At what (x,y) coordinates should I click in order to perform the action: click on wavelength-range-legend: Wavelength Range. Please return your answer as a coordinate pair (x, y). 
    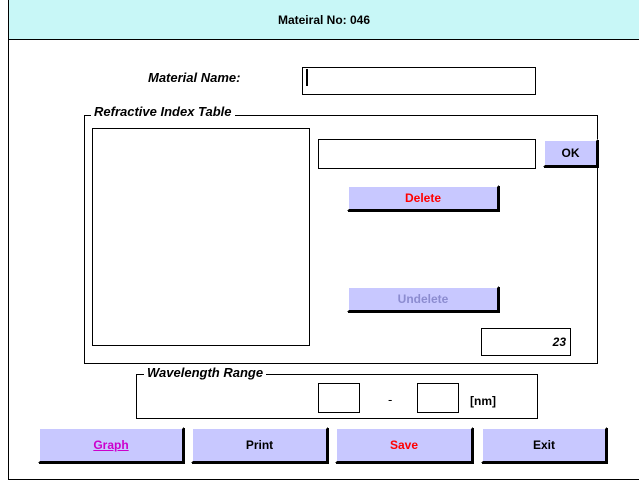
    Looking at the image, I should click on (205, 372).